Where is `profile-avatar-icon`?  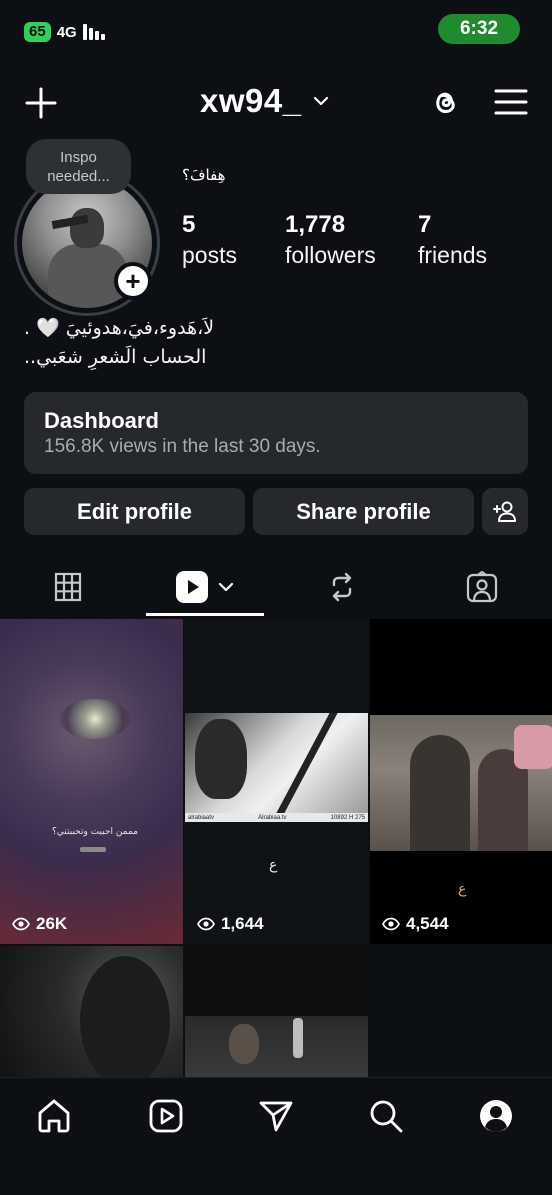
profile-avatar-icon is located at coordinates (496, 1116).